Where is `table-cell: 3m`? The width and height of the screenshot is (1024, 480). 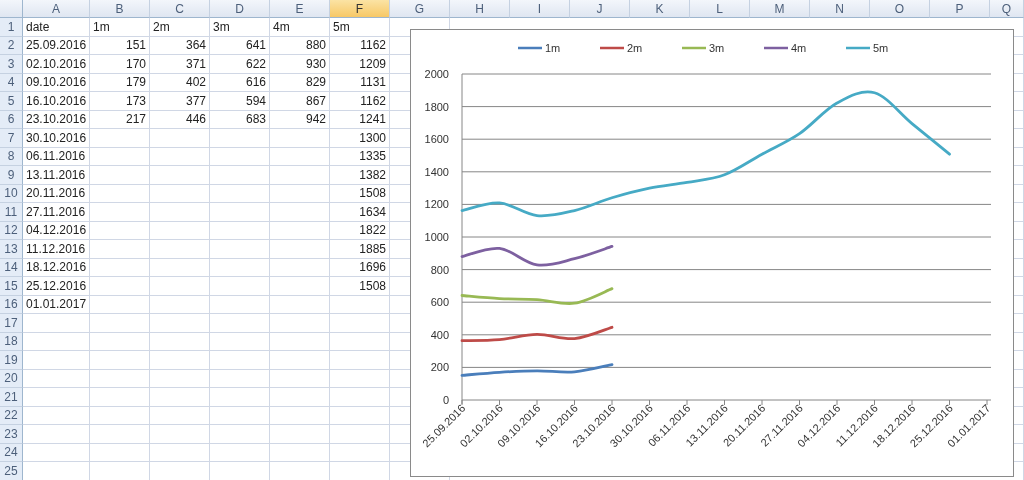
table-cell: 3m is located at coordinates (240, 27).